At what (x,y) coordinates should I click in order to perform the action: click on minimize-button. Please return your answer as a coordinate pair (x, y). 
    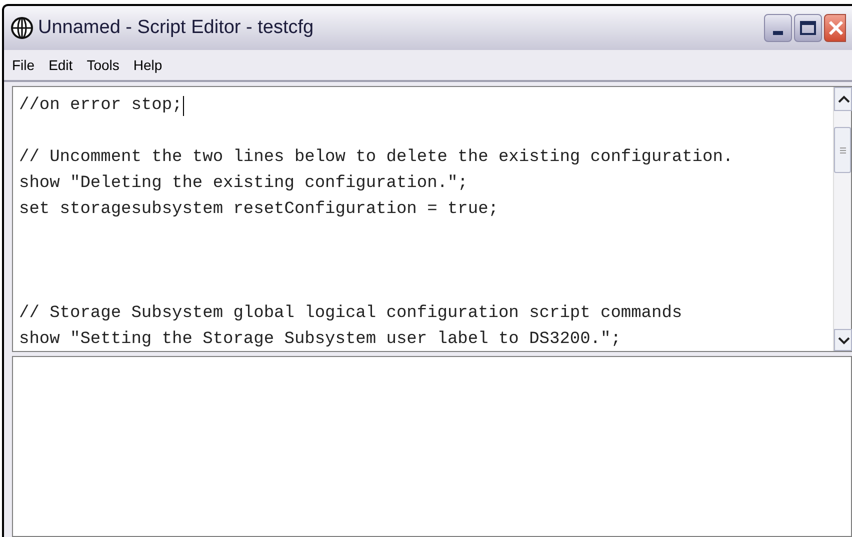
    Looking at the image, I should click on (778, 28).